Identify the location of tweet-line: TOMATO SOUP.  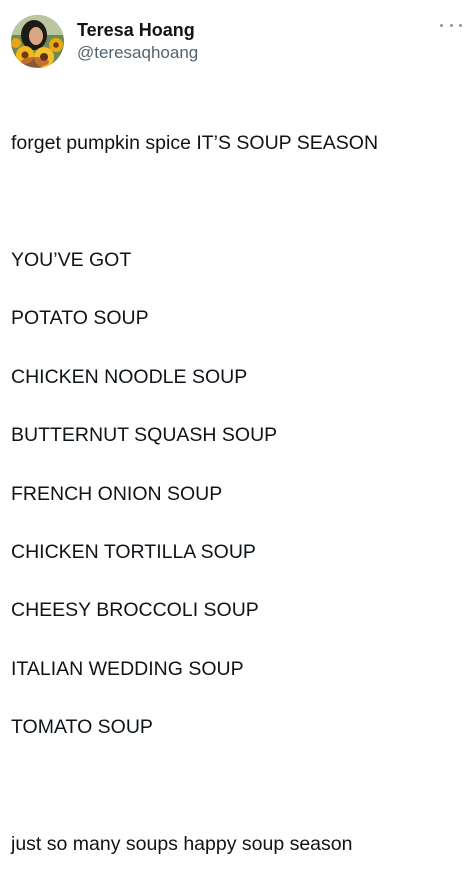
(82, 727).